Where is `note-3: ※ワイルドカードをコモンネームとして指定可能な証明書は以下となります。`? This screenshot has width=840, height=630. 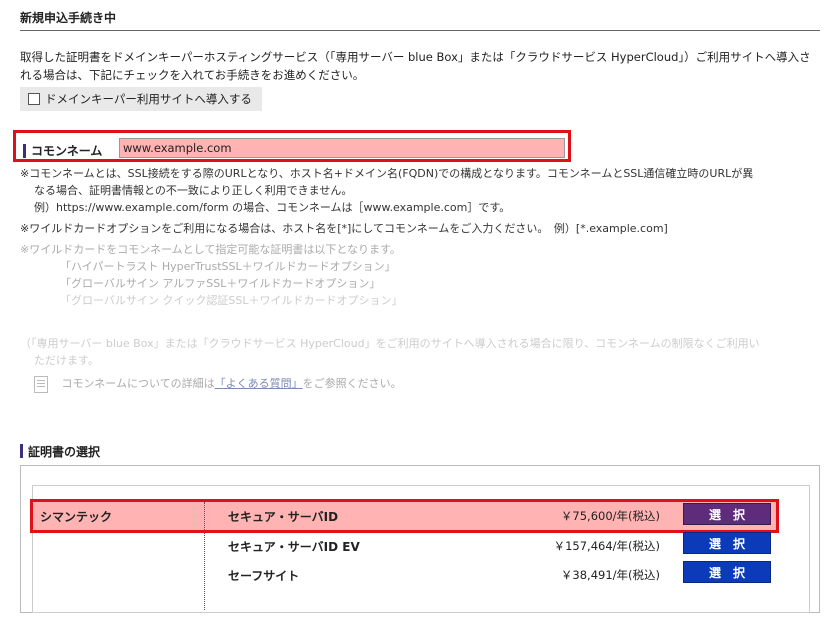 note-3: ※ワイルドカードをコモンネームとして指定可能な証明書は以下となります。 is located at coordinates (210, 249).